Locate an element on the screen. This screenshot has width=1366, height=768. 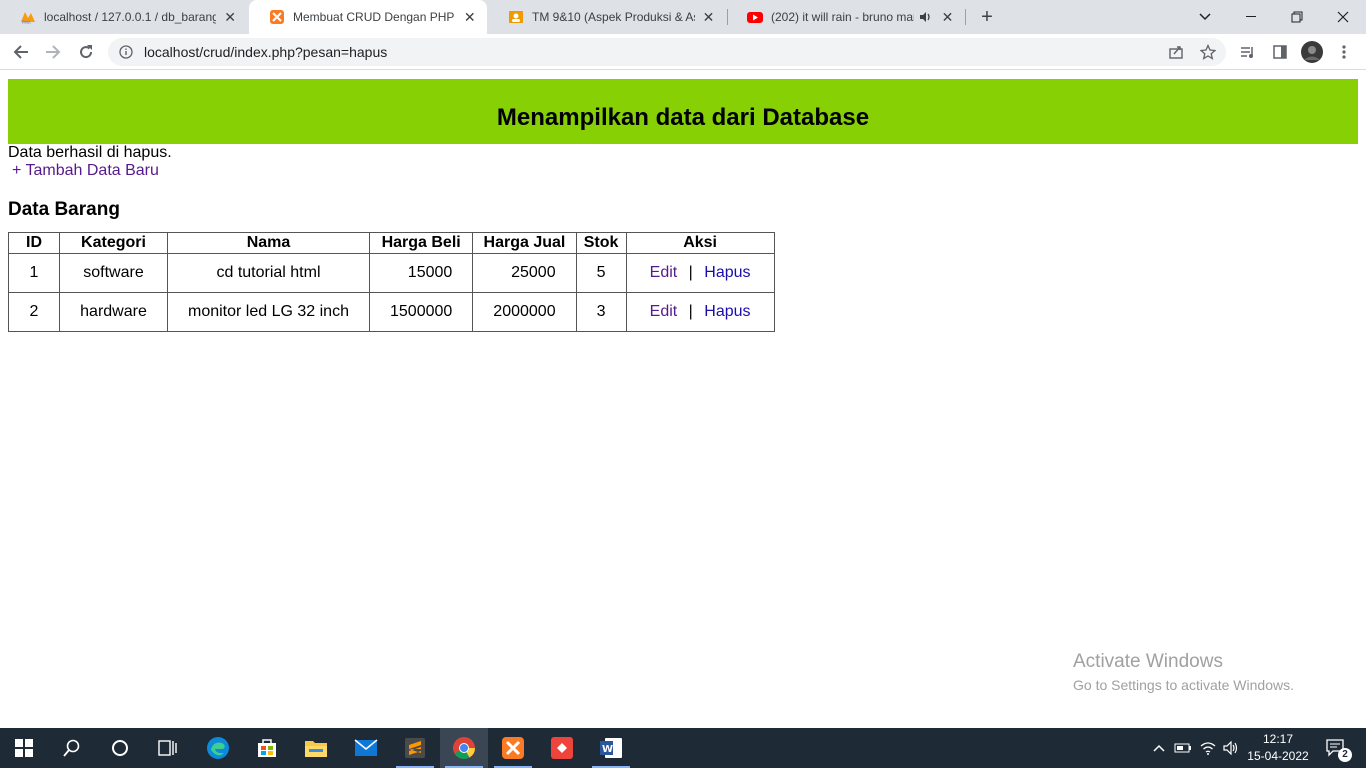
cell-harga-beli: 1500000 is located at coordinates (421, 312).